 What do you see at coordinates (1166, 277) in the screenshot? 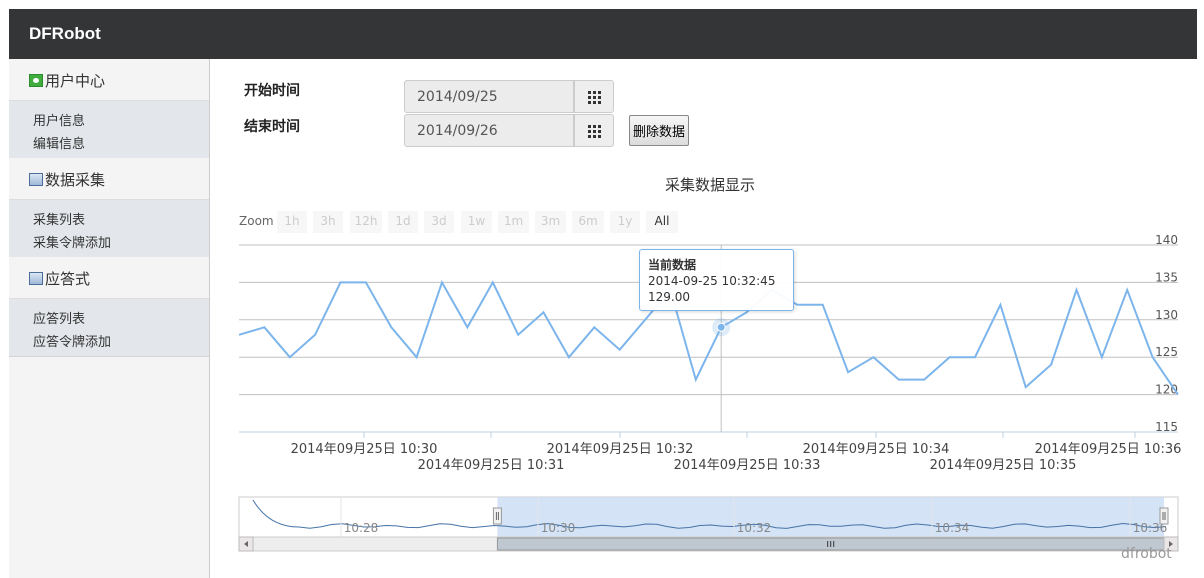
I see `y-tick-label: 135` at bounding box center [1166, 277].